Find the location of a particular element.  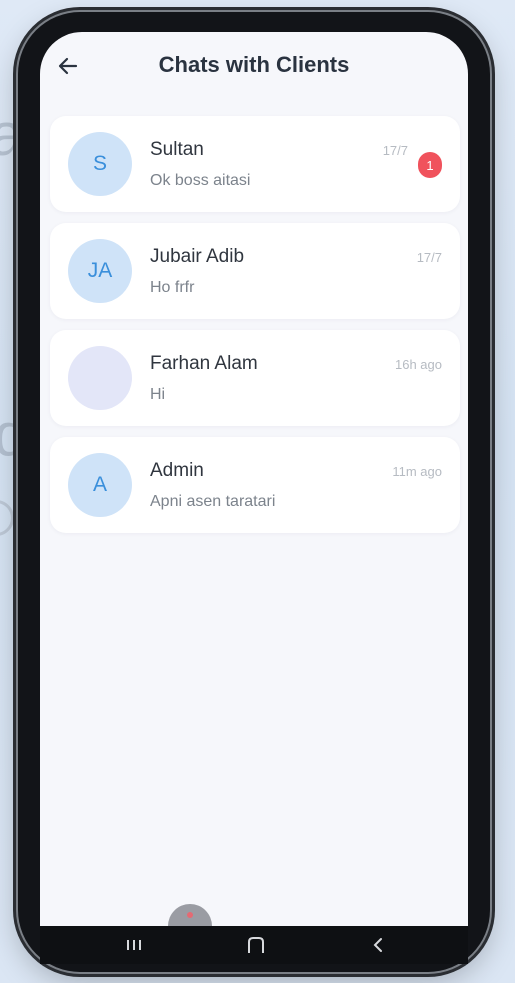

floating-button is located at coordinates (190, 915).